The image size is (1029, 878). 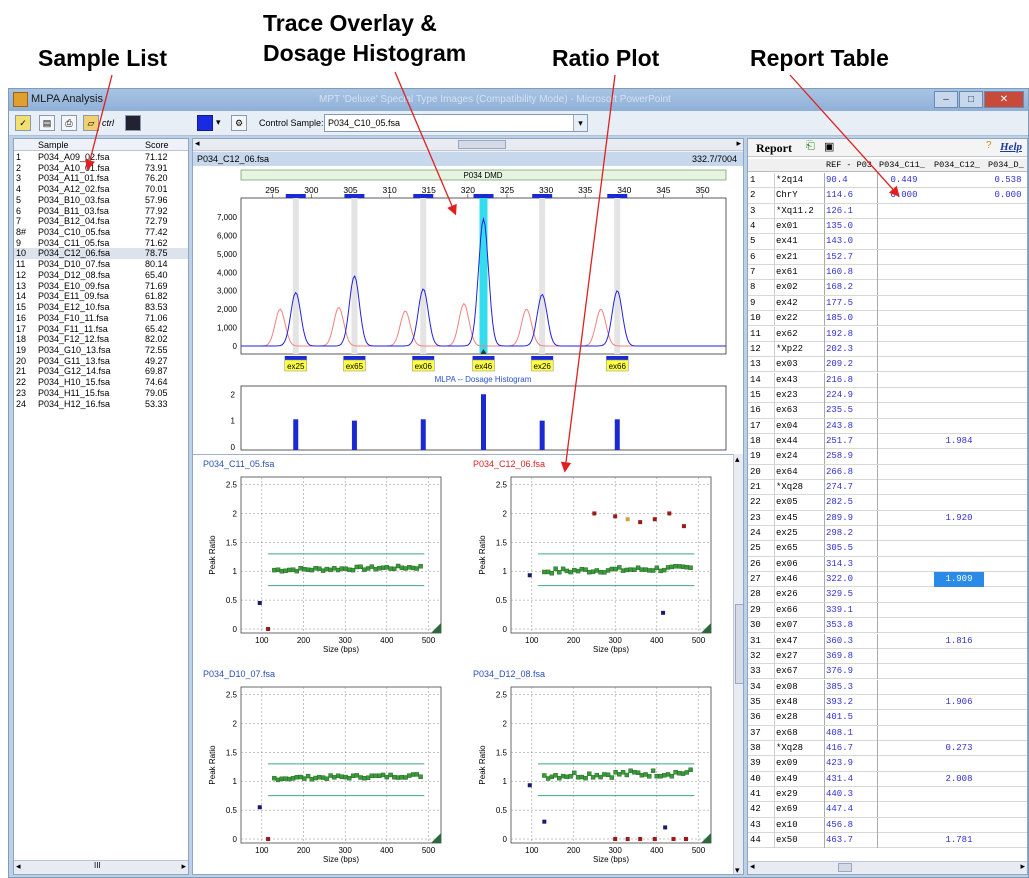 I want to click on report-row: 25 ex65 305.5, so click(x=887, y=549).